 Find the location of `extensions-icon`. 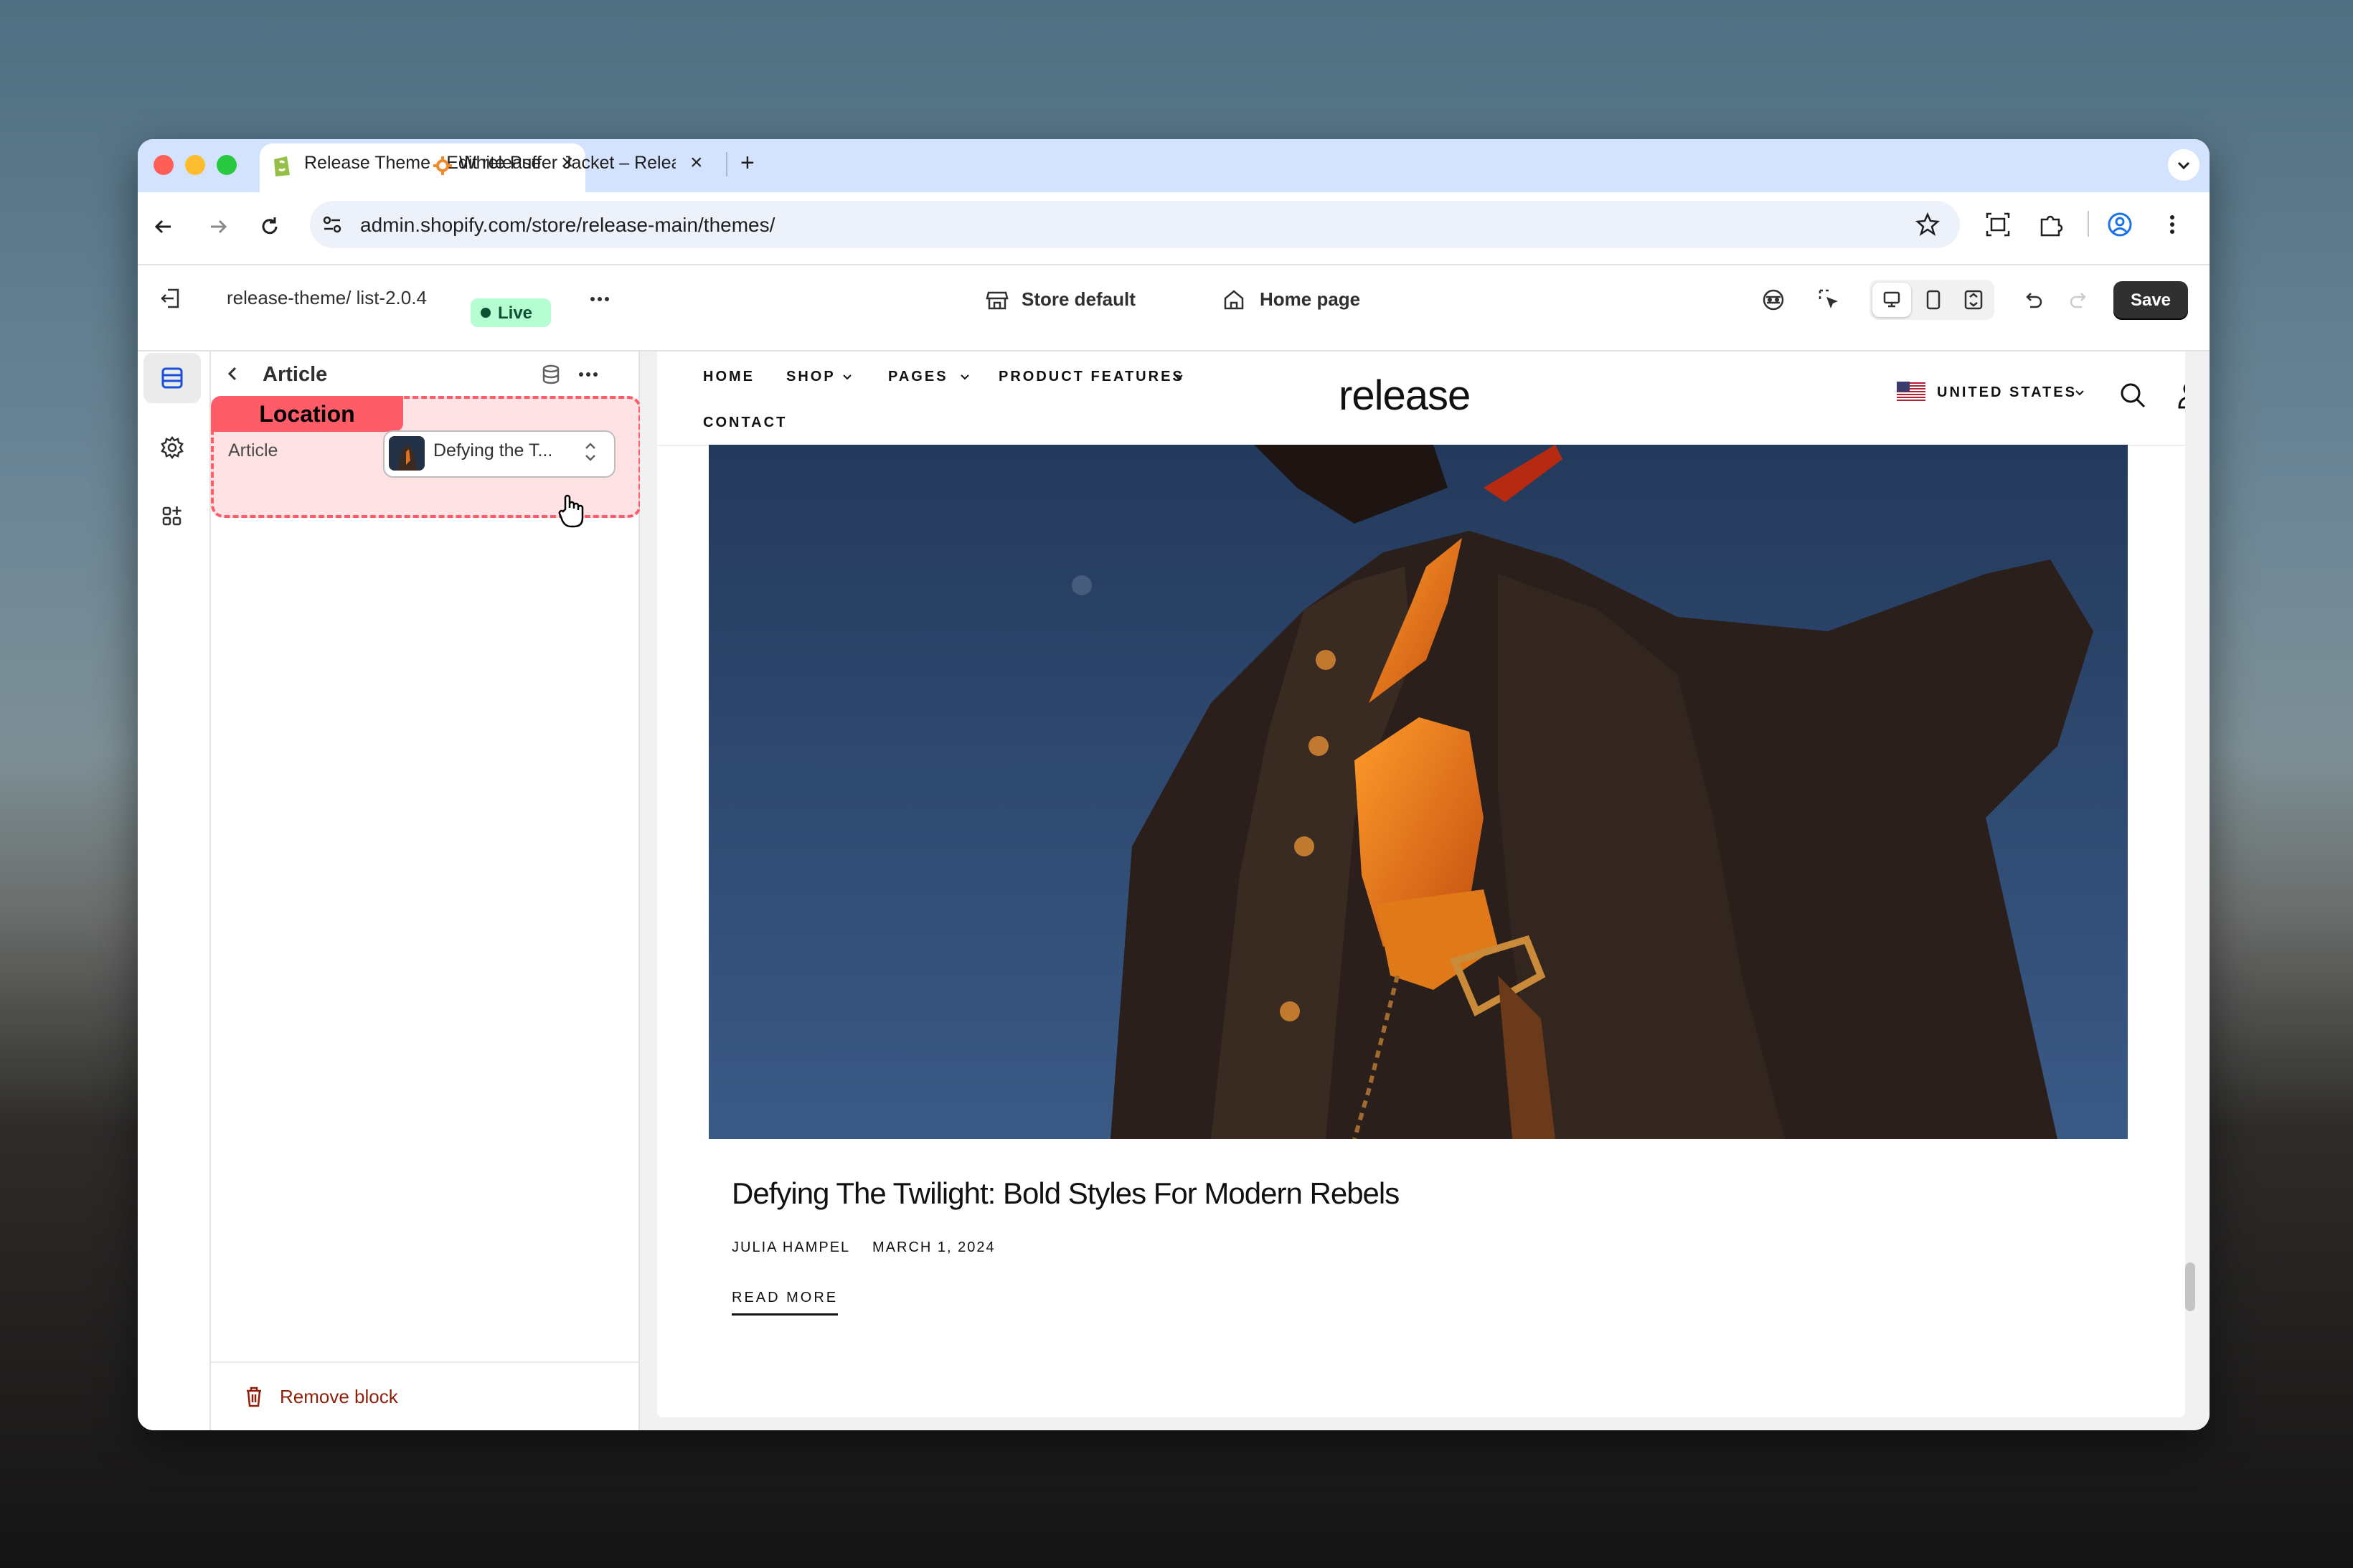

extensions-icon is located at coordinates (2051, 225).